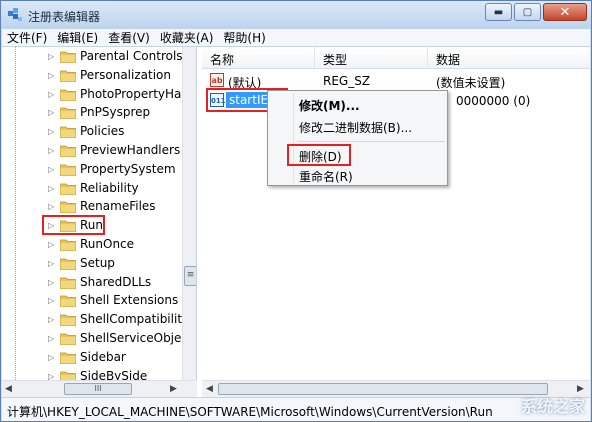 The width and height of the screenshot is (592, 422). I want to click on tree-item: ▷ SideBySide, so click(92, 374).